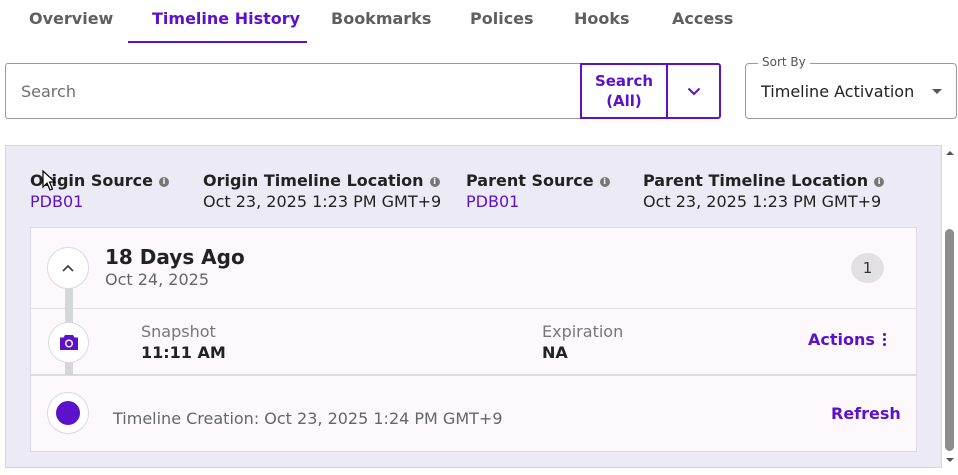  Describe the element at coordinates (492, 201) in the screenshot. I see `parent-source-link: PDB01` at that location.